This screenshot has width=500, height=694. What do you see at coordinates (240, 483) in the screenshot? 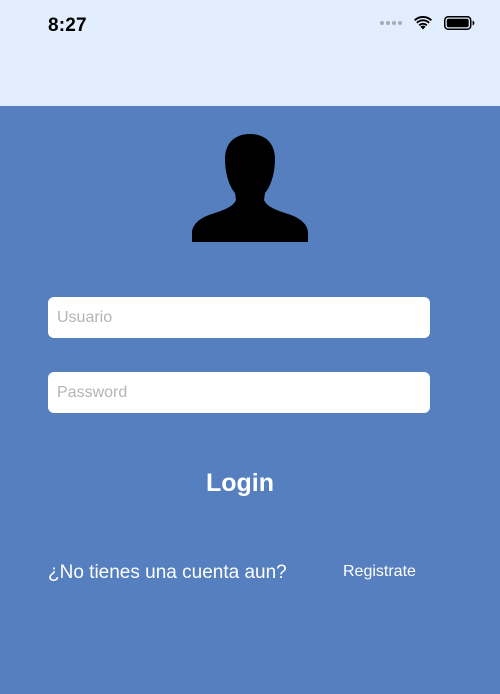
I see `login-button: Login` at bounding box center [240, 483].